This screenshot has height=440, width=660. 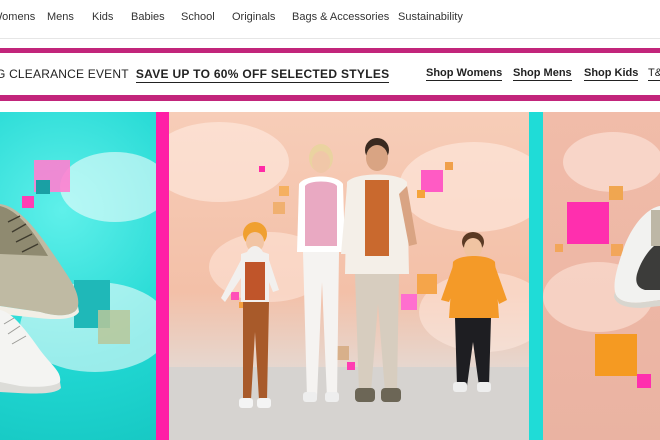 What do you see at coordinates (253, 17) in the screenshot?
I see `nav-originals: Originals` at bounding box center [253, 17].